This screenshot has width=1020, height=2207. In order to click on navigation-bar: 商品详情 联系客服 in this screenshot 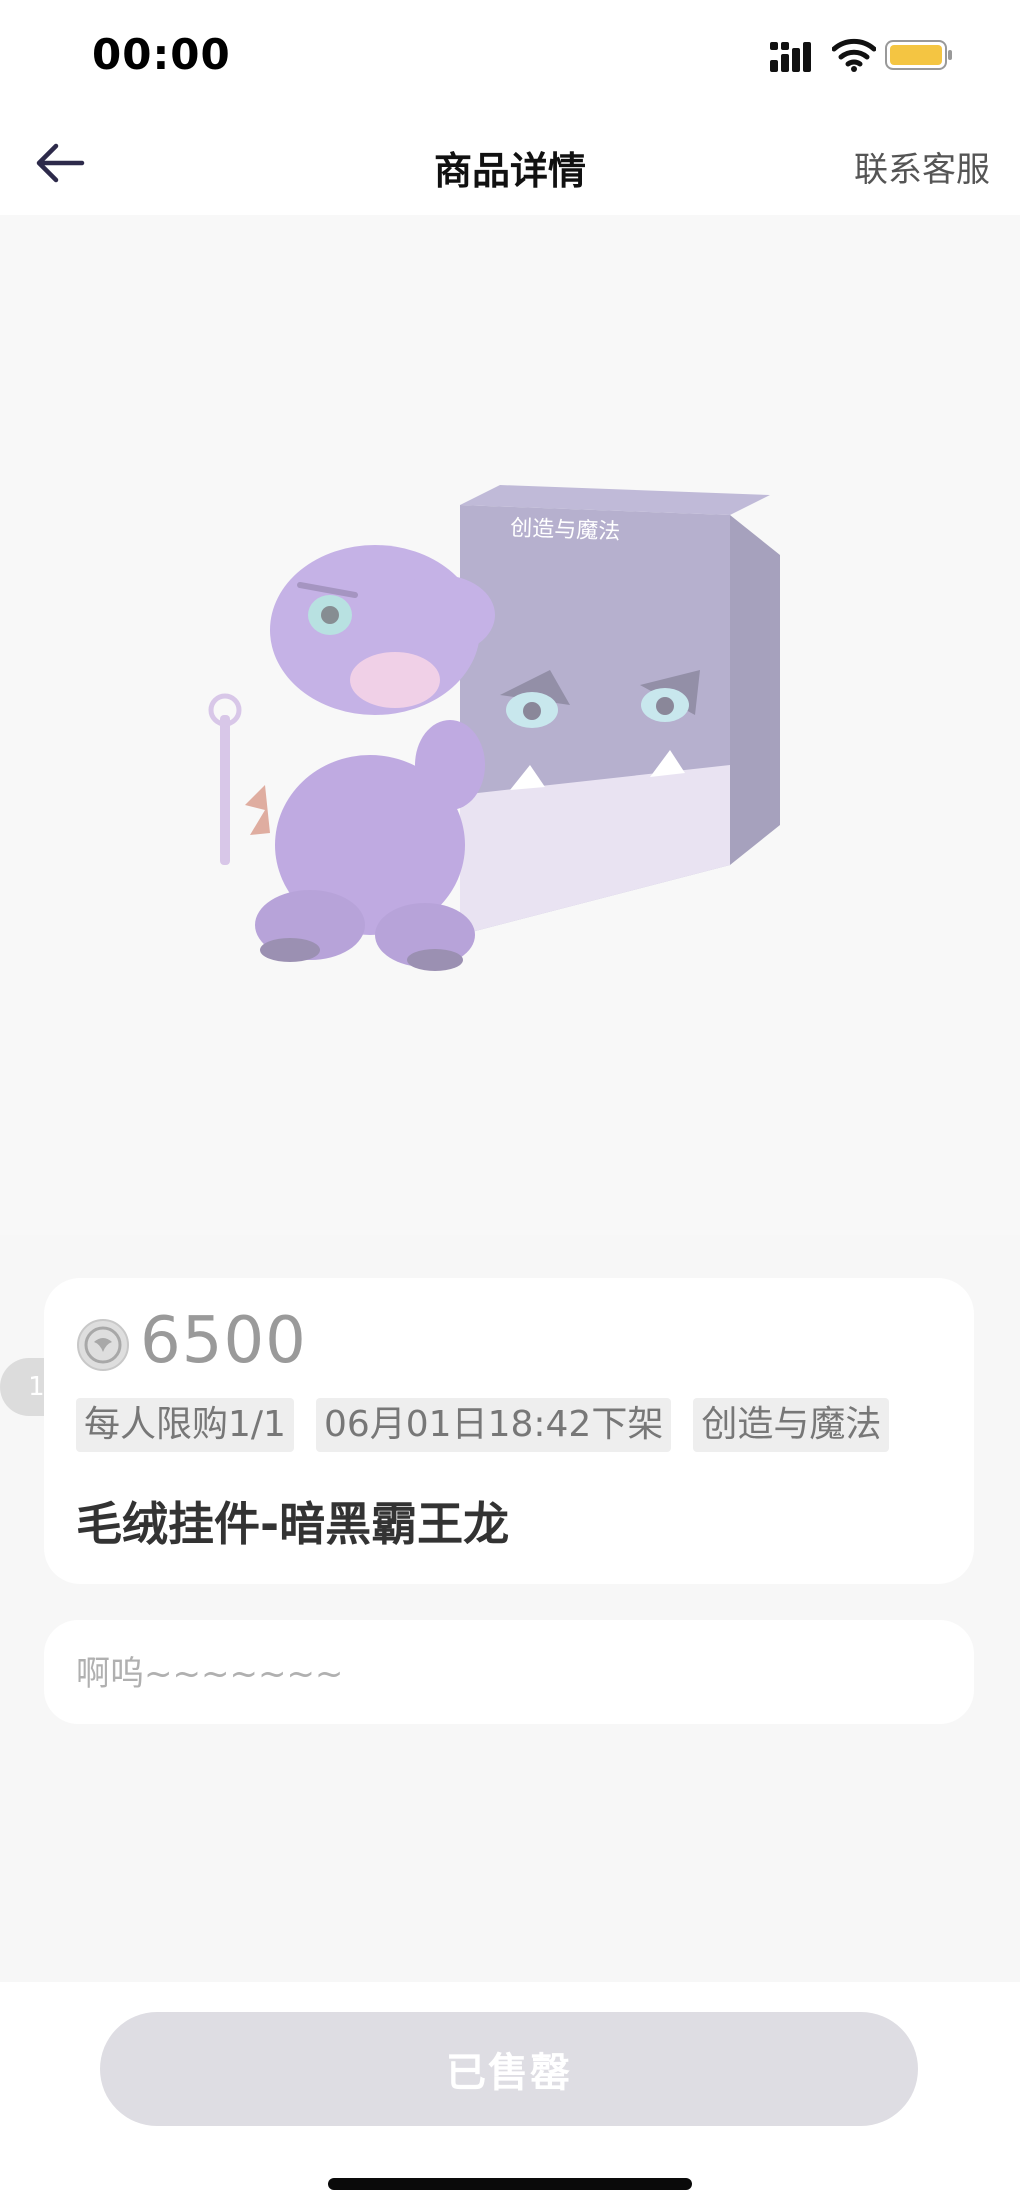, I will do `click(510, 162)`.